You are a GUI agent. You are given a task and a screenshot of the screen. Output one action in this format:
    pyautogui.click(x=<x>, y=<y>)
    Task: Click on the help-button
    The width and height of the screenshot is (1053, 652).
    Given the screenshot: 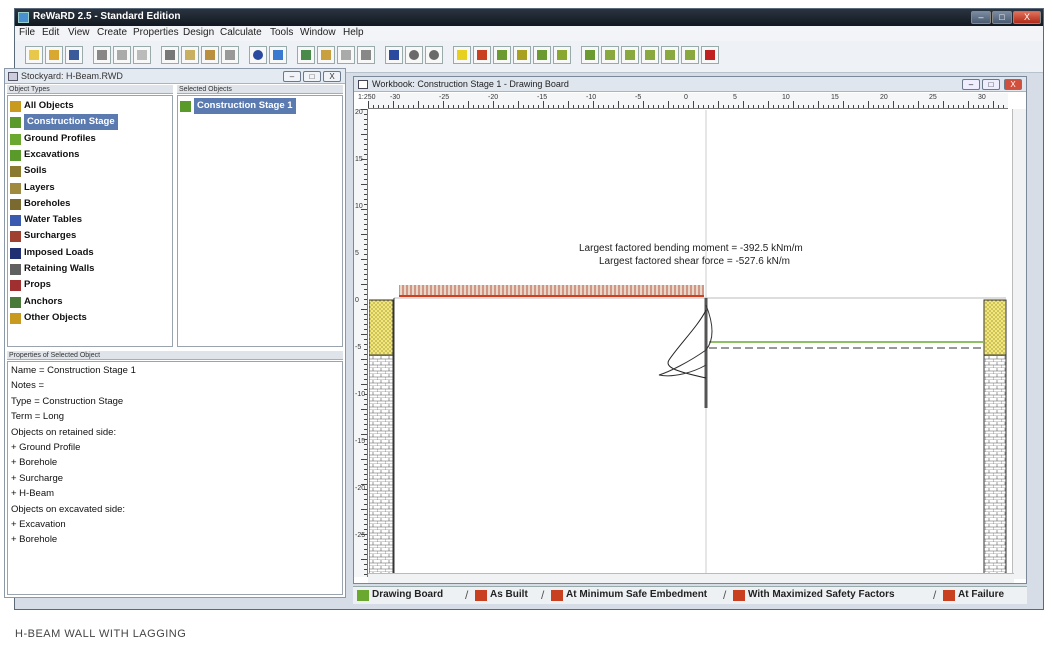 What is the action you would take?
    pyautogui.click(x=278, y=55)
    